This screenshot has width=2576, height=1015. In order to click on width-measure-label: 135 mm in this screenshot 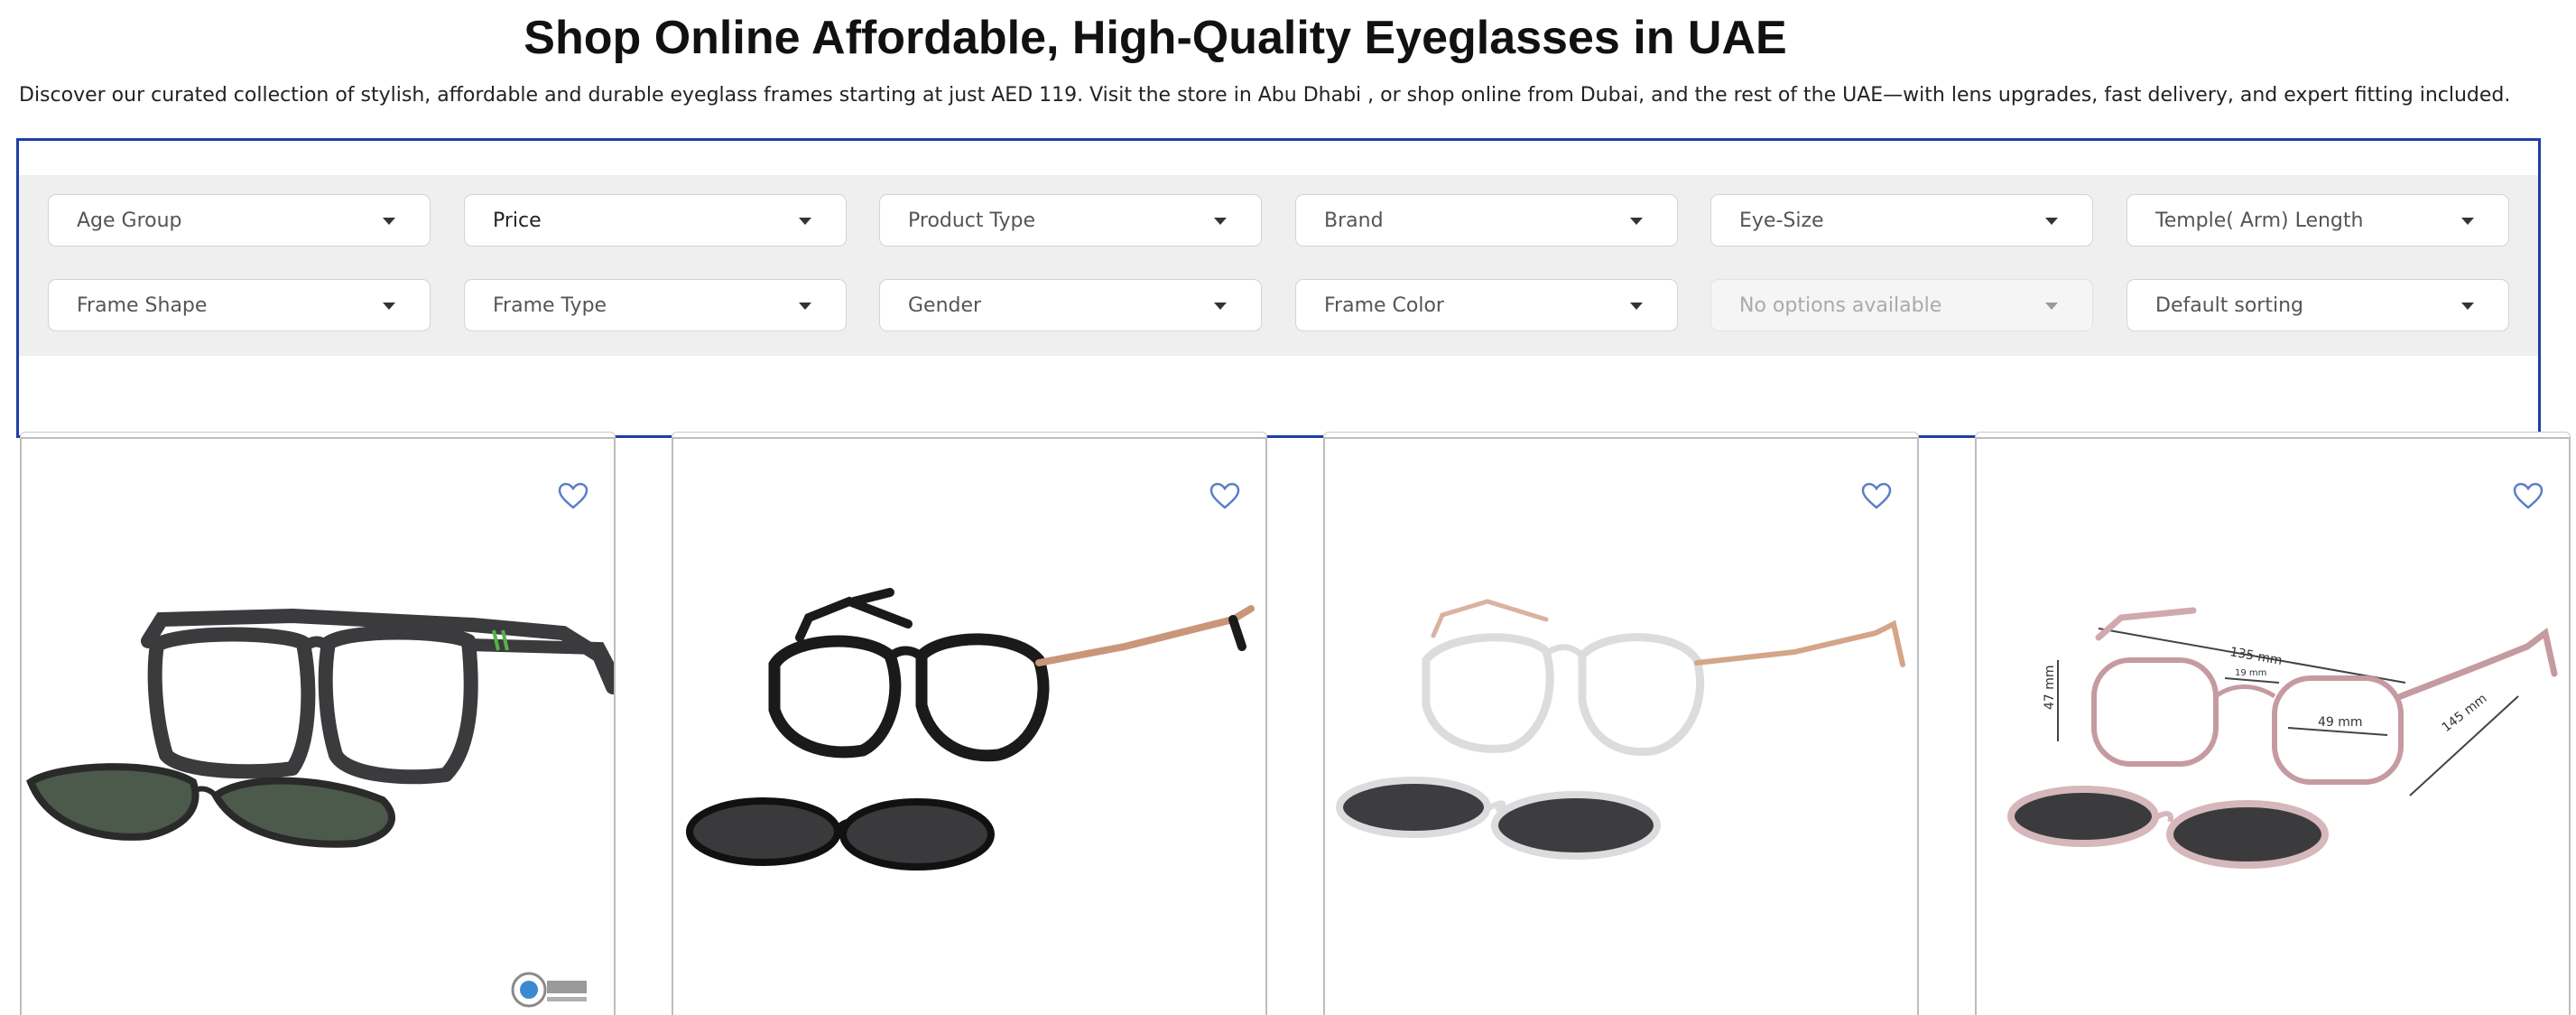, I will do `click(2256, 656)`.